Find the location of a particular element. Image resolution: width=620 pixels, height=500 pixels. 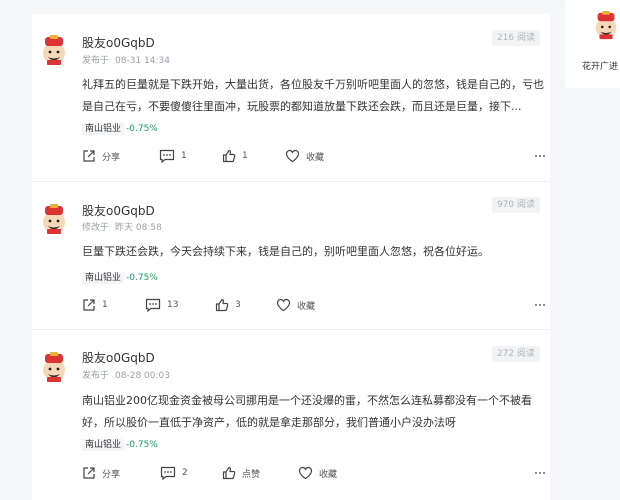

post-meta: 发布于 08-28 00:03 is located at coordinates (126, 374).